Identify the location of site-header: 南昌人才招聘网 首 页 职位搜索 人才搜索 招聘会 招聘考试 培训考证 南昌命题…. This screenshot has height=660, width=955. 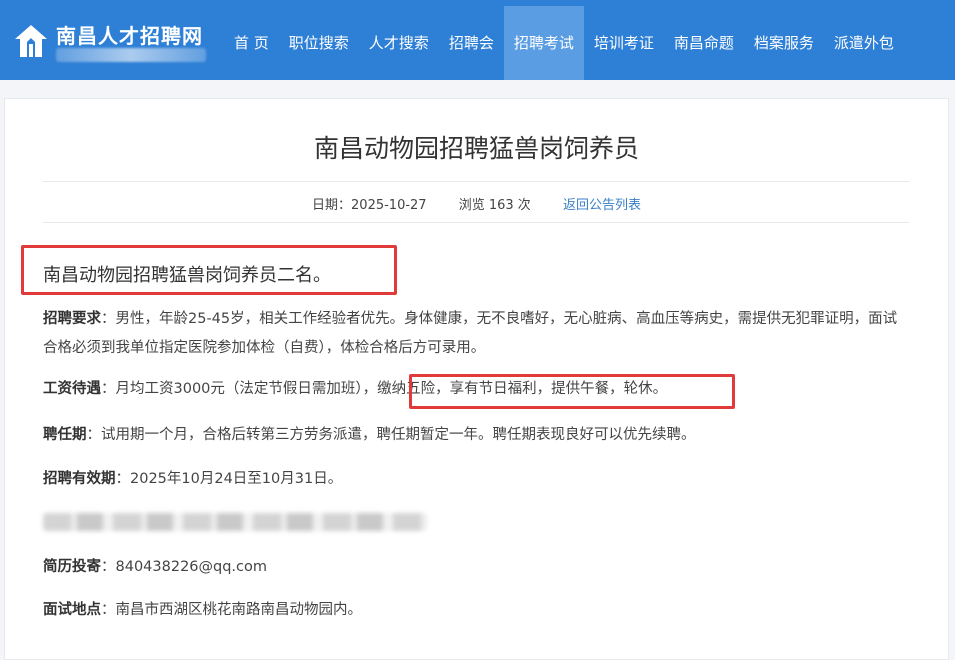
(477, 40).